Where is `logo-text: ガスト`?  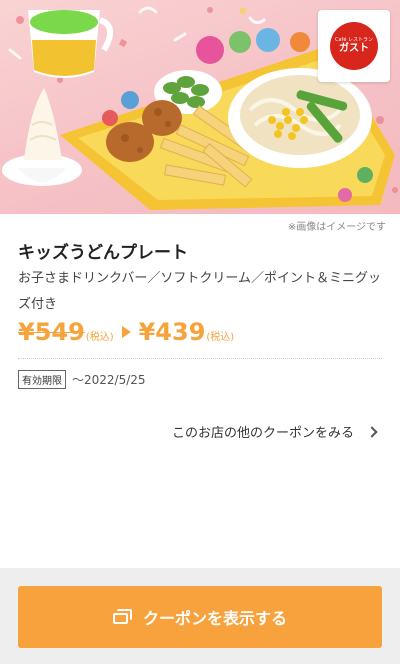
logo-text: ガスト is located at coordinates (354, 48).